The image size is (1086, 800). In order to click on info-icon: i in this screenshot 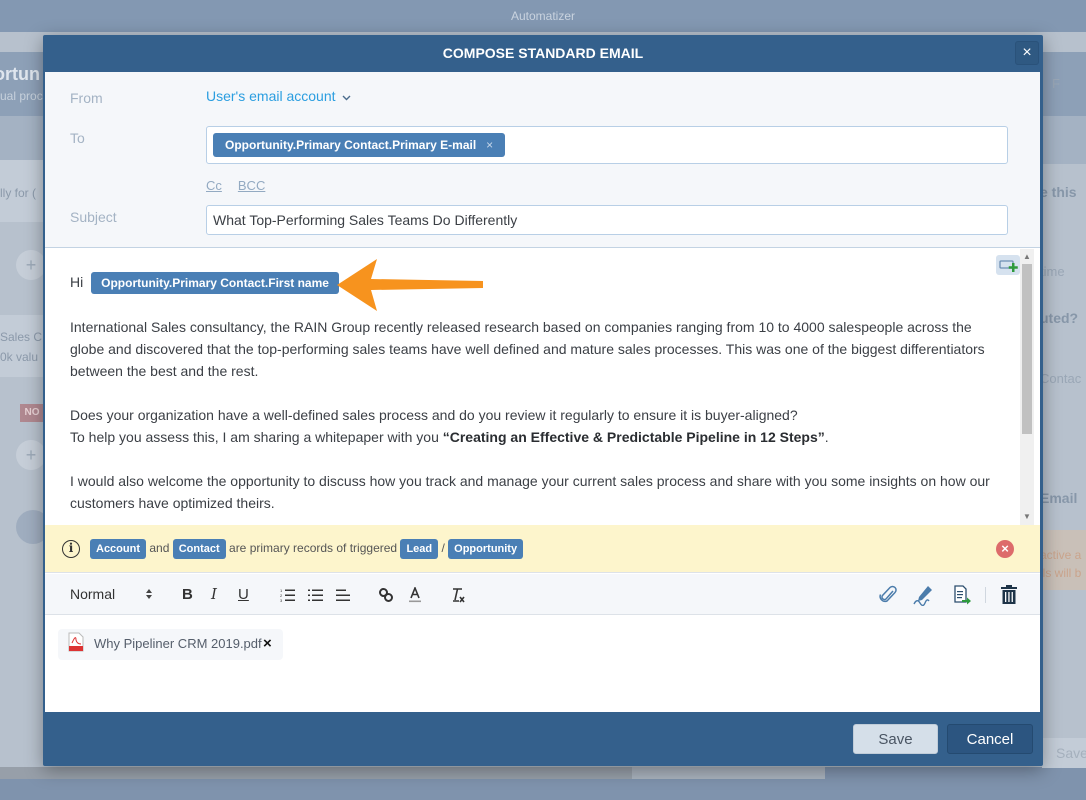, I will do `click(71, 549)`.